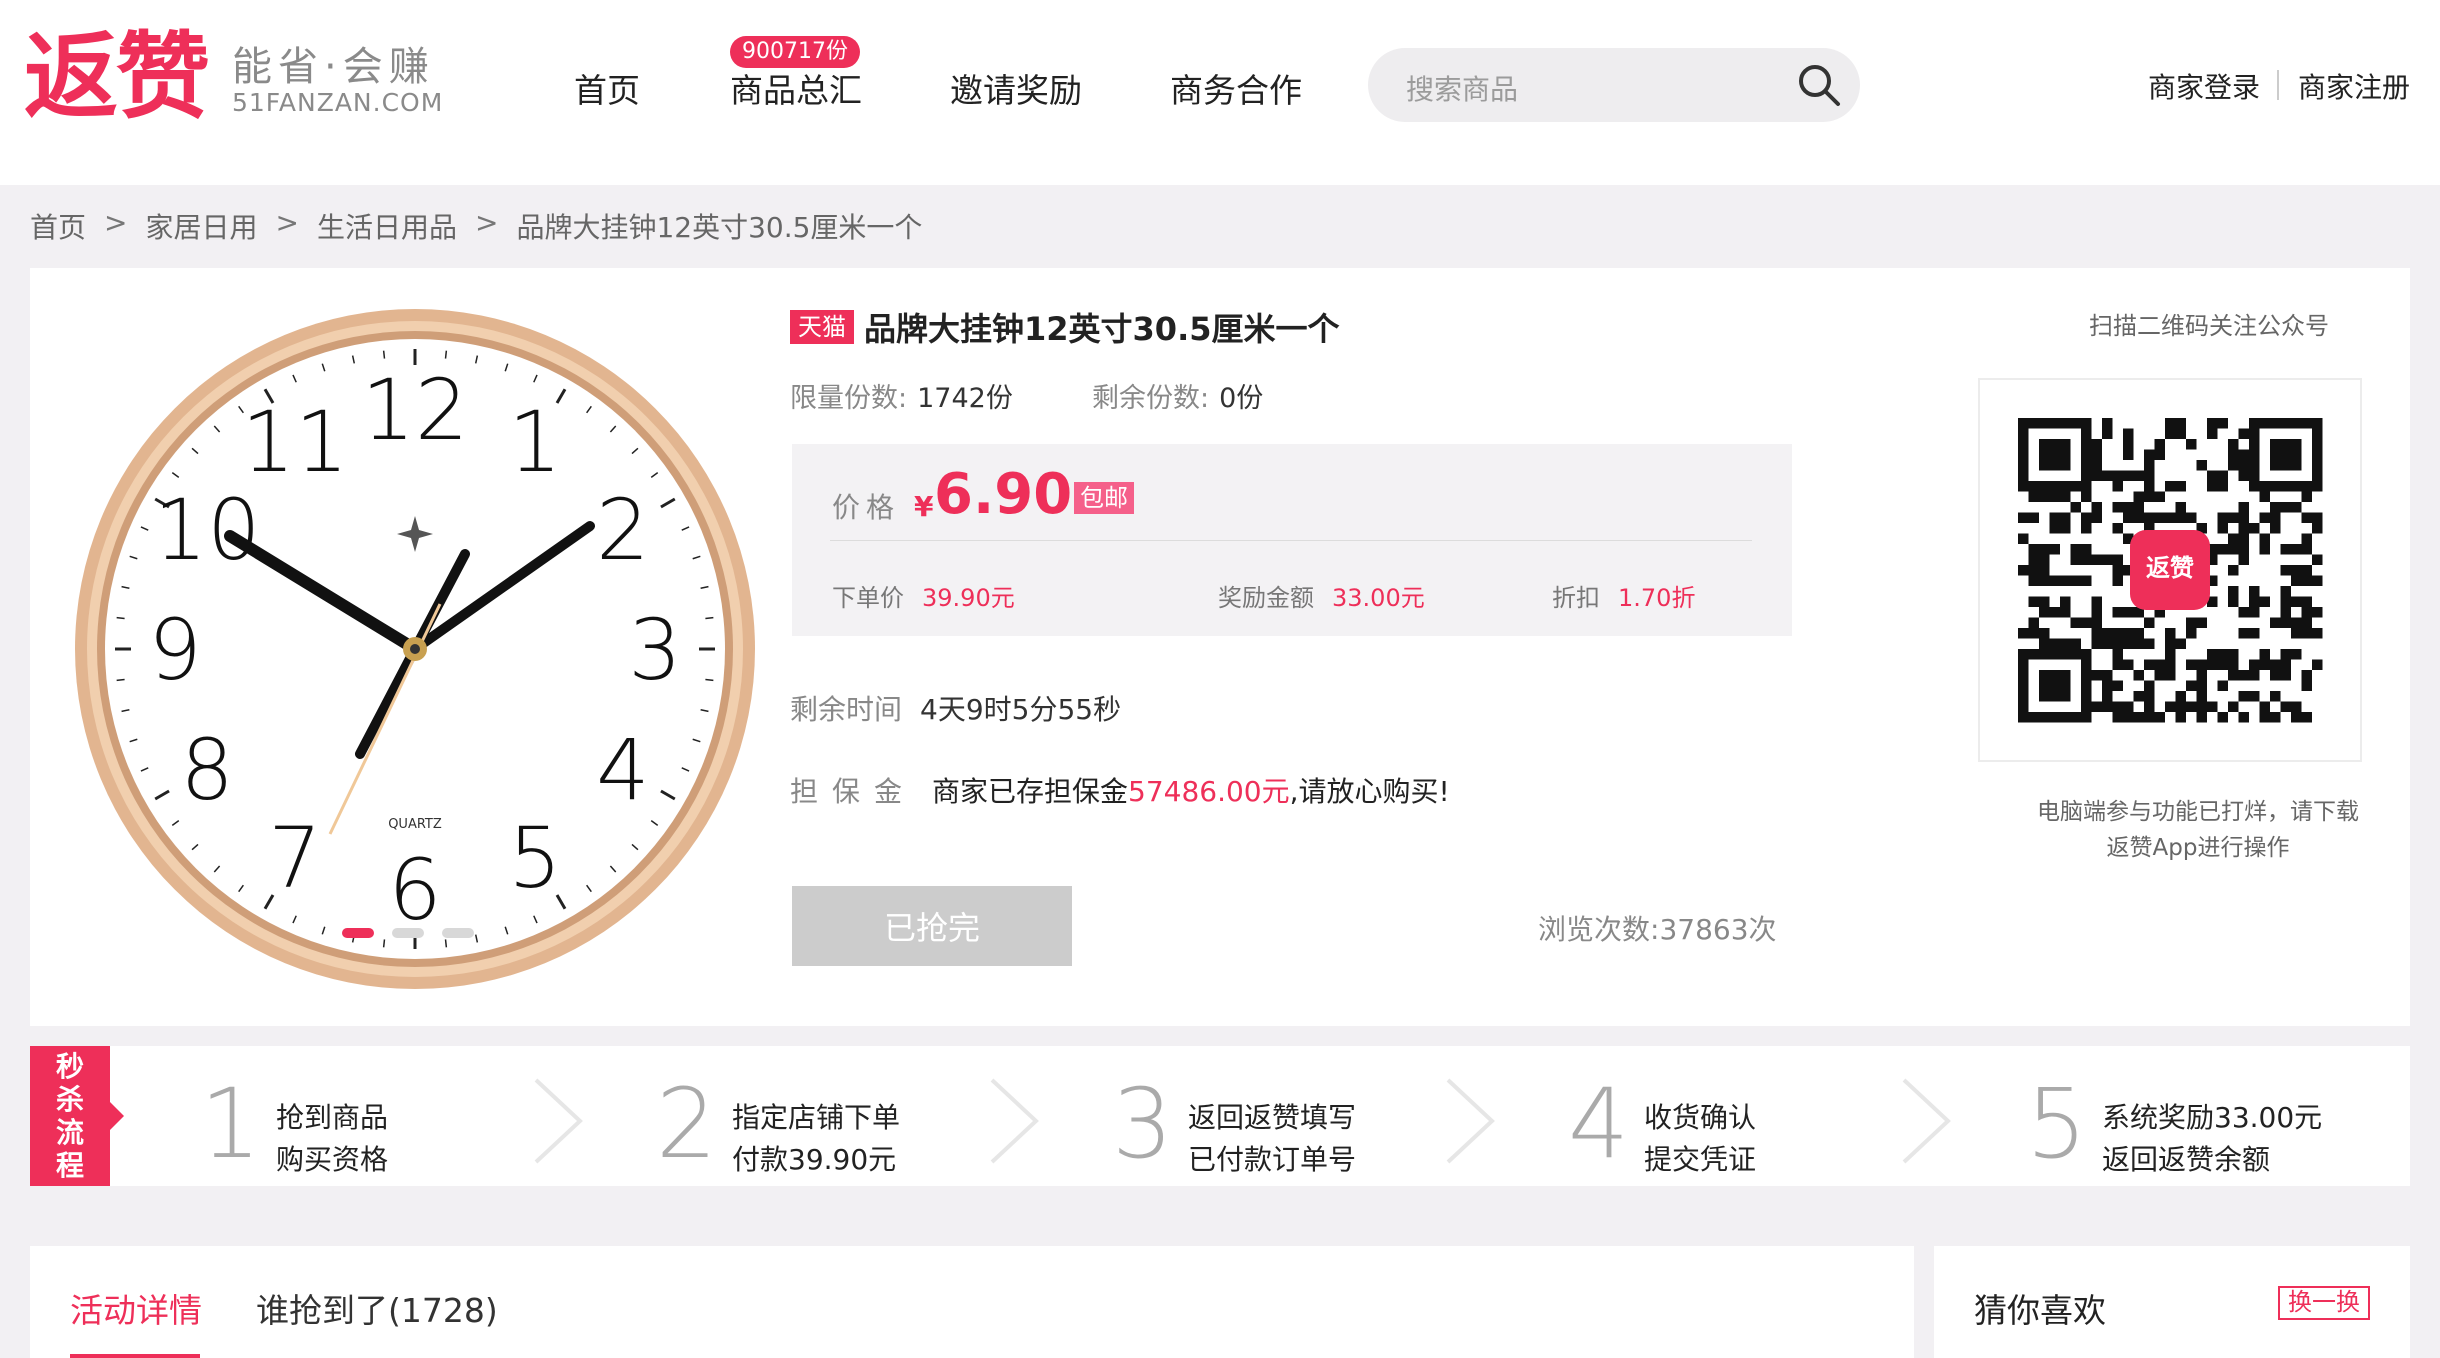 Image resolution: width=2440 pixels, height=1358 pixels. Describe the element at coordinates (201, 226) in the screenshot. I see `breadcrumb-category: 家居日用` at that location.